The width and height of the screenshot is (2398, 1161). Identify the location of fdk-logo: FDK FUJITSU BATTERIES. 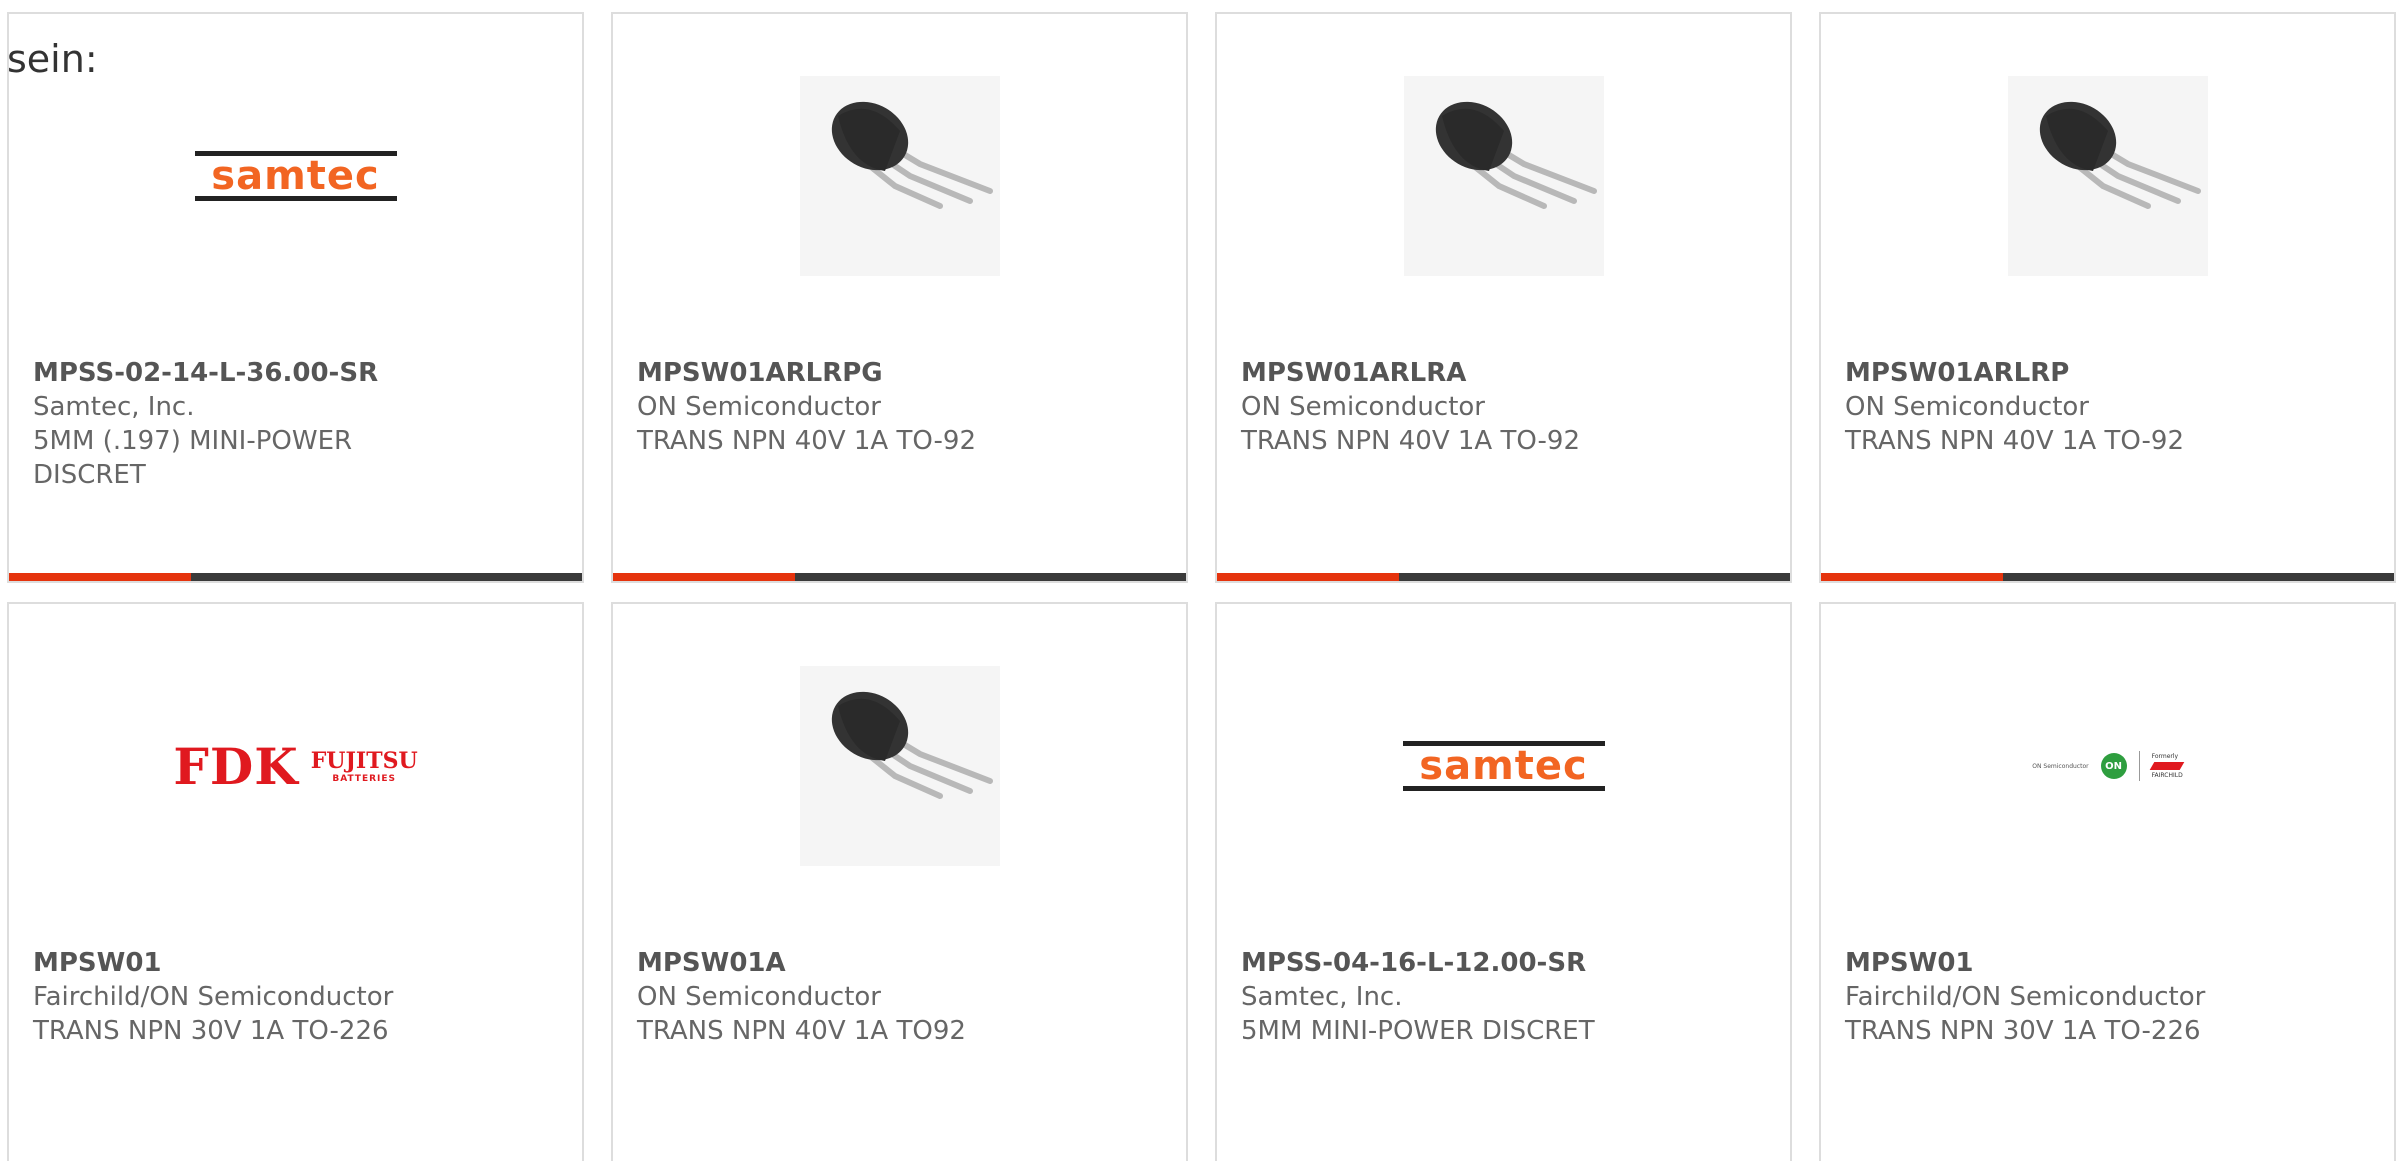
(295, 766).